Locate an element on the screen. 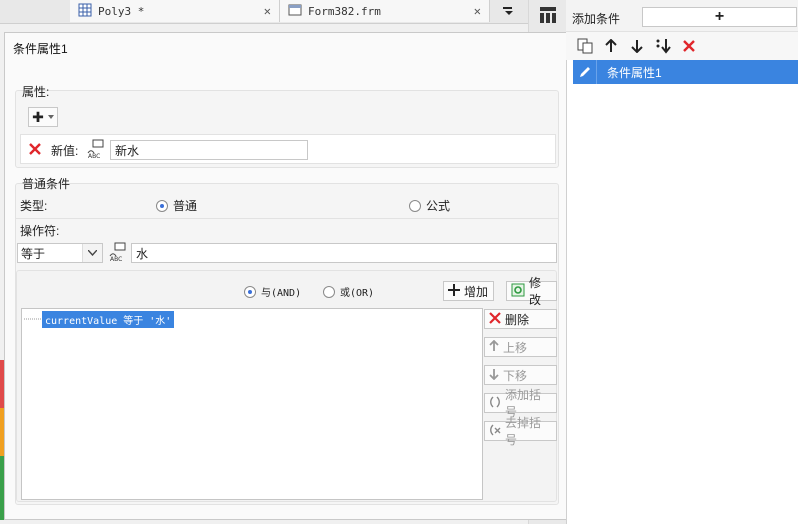  delete-condition-icon is located at coordinates (689, 46).